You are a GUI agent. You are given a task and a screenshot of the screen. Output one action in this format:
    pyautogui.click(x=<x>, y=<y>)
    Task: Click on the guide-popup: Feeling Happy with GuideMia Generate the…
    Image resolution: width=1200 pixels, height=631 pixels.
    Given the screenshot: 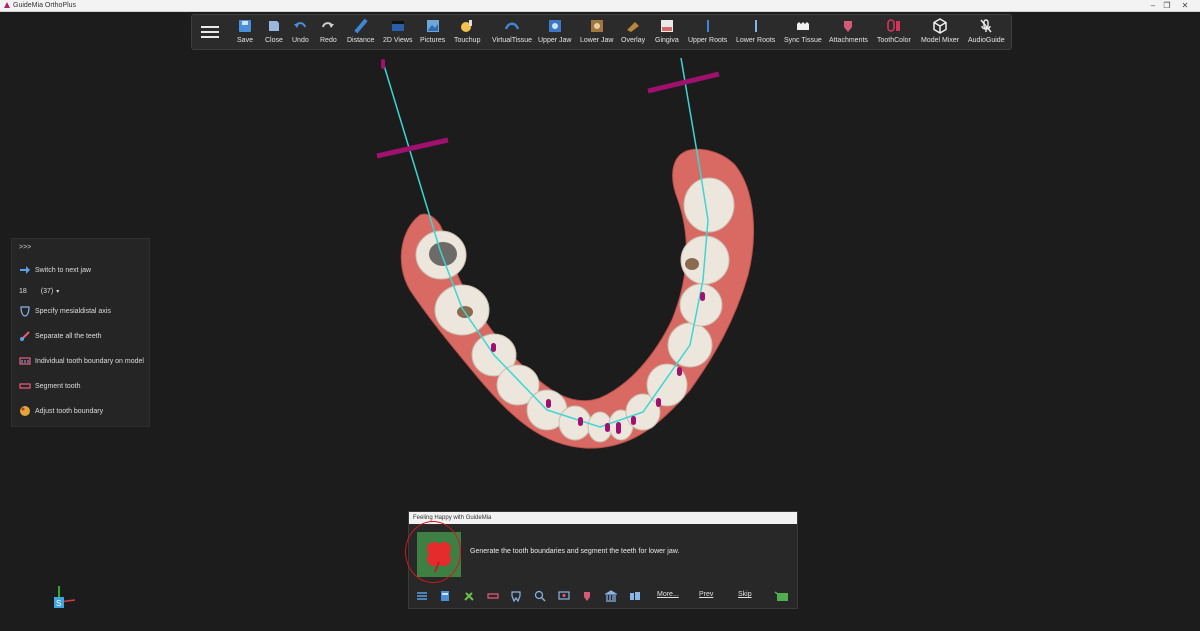 What is the action you would take?
    pyautogui.click(x=603, y=560)
    